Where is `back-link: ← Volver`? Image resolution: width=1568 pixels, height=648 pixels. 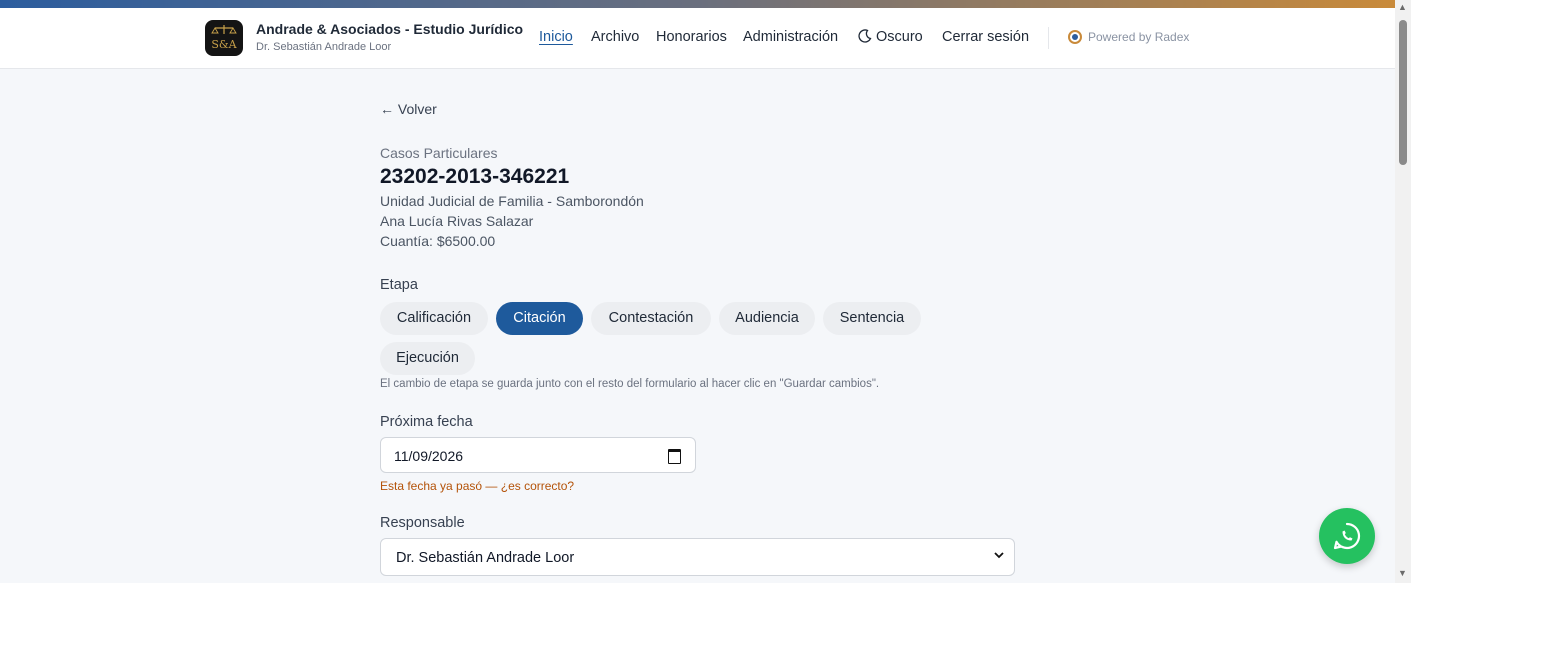 back-link: ← Volver is located at coordinates (408, 109).